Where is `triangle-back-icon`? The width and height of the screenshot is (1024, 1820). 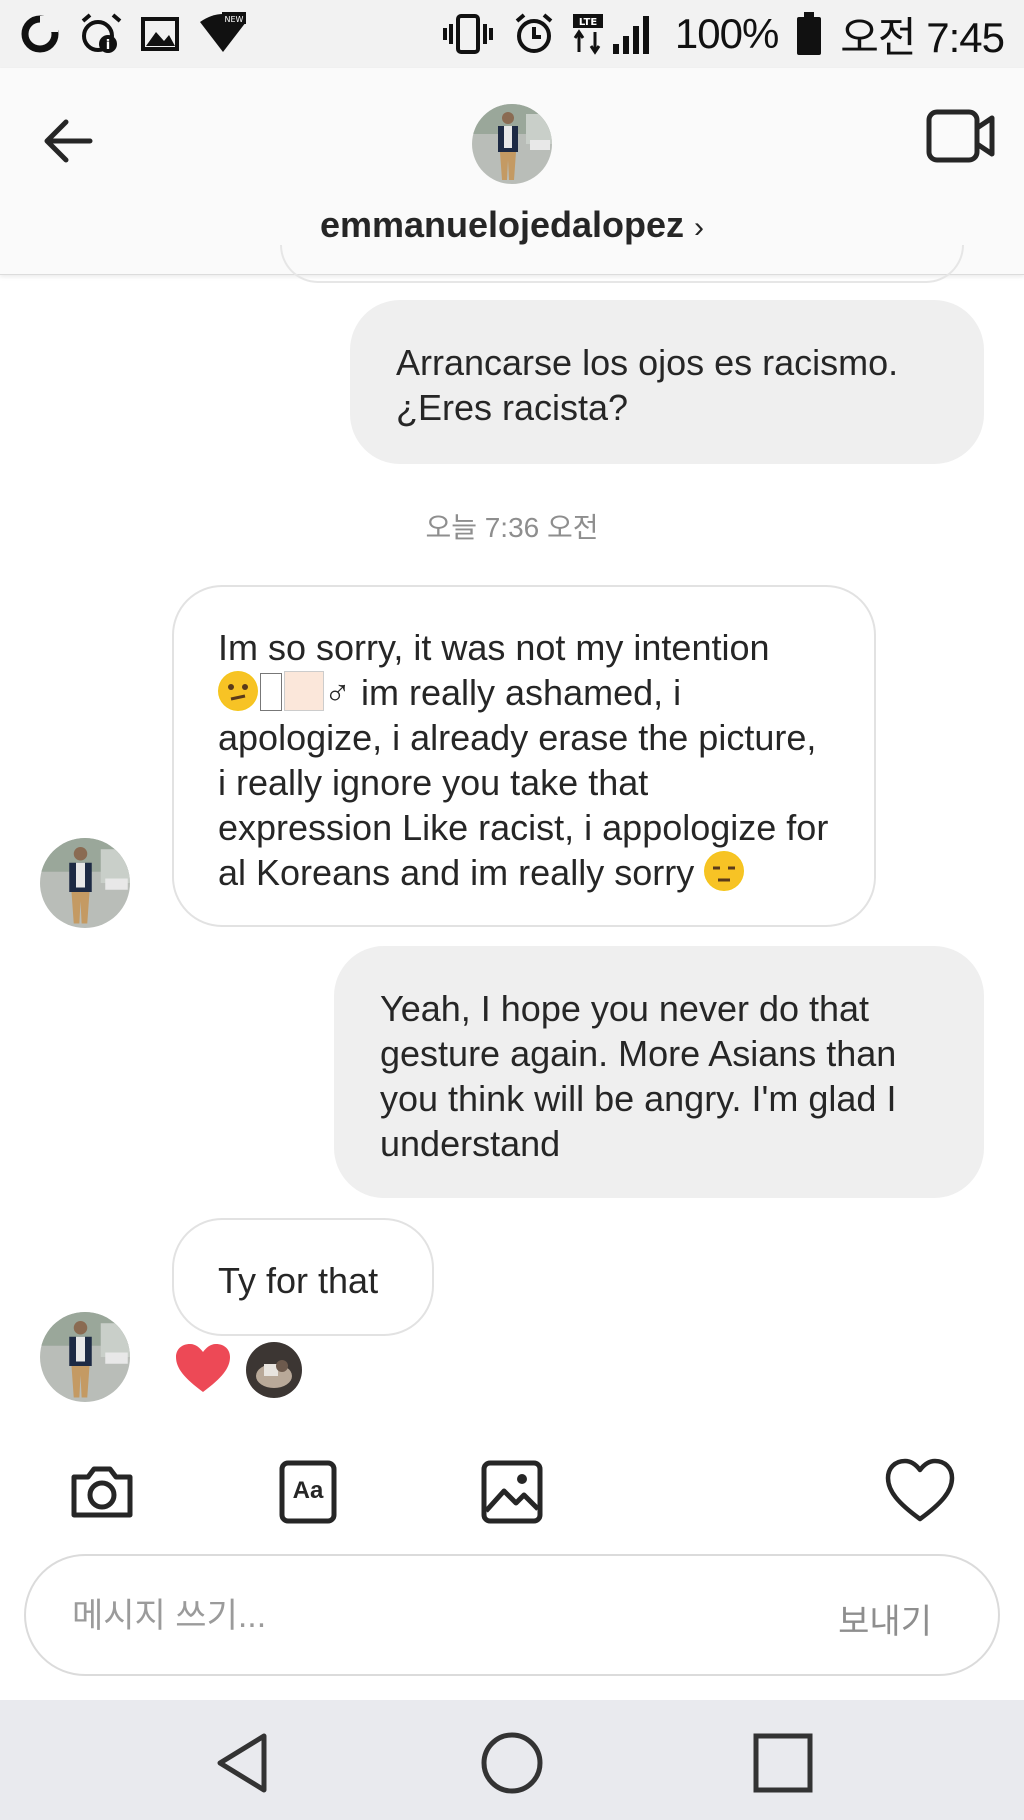 triangle-back-icon is located at coordinates (242, 1763).